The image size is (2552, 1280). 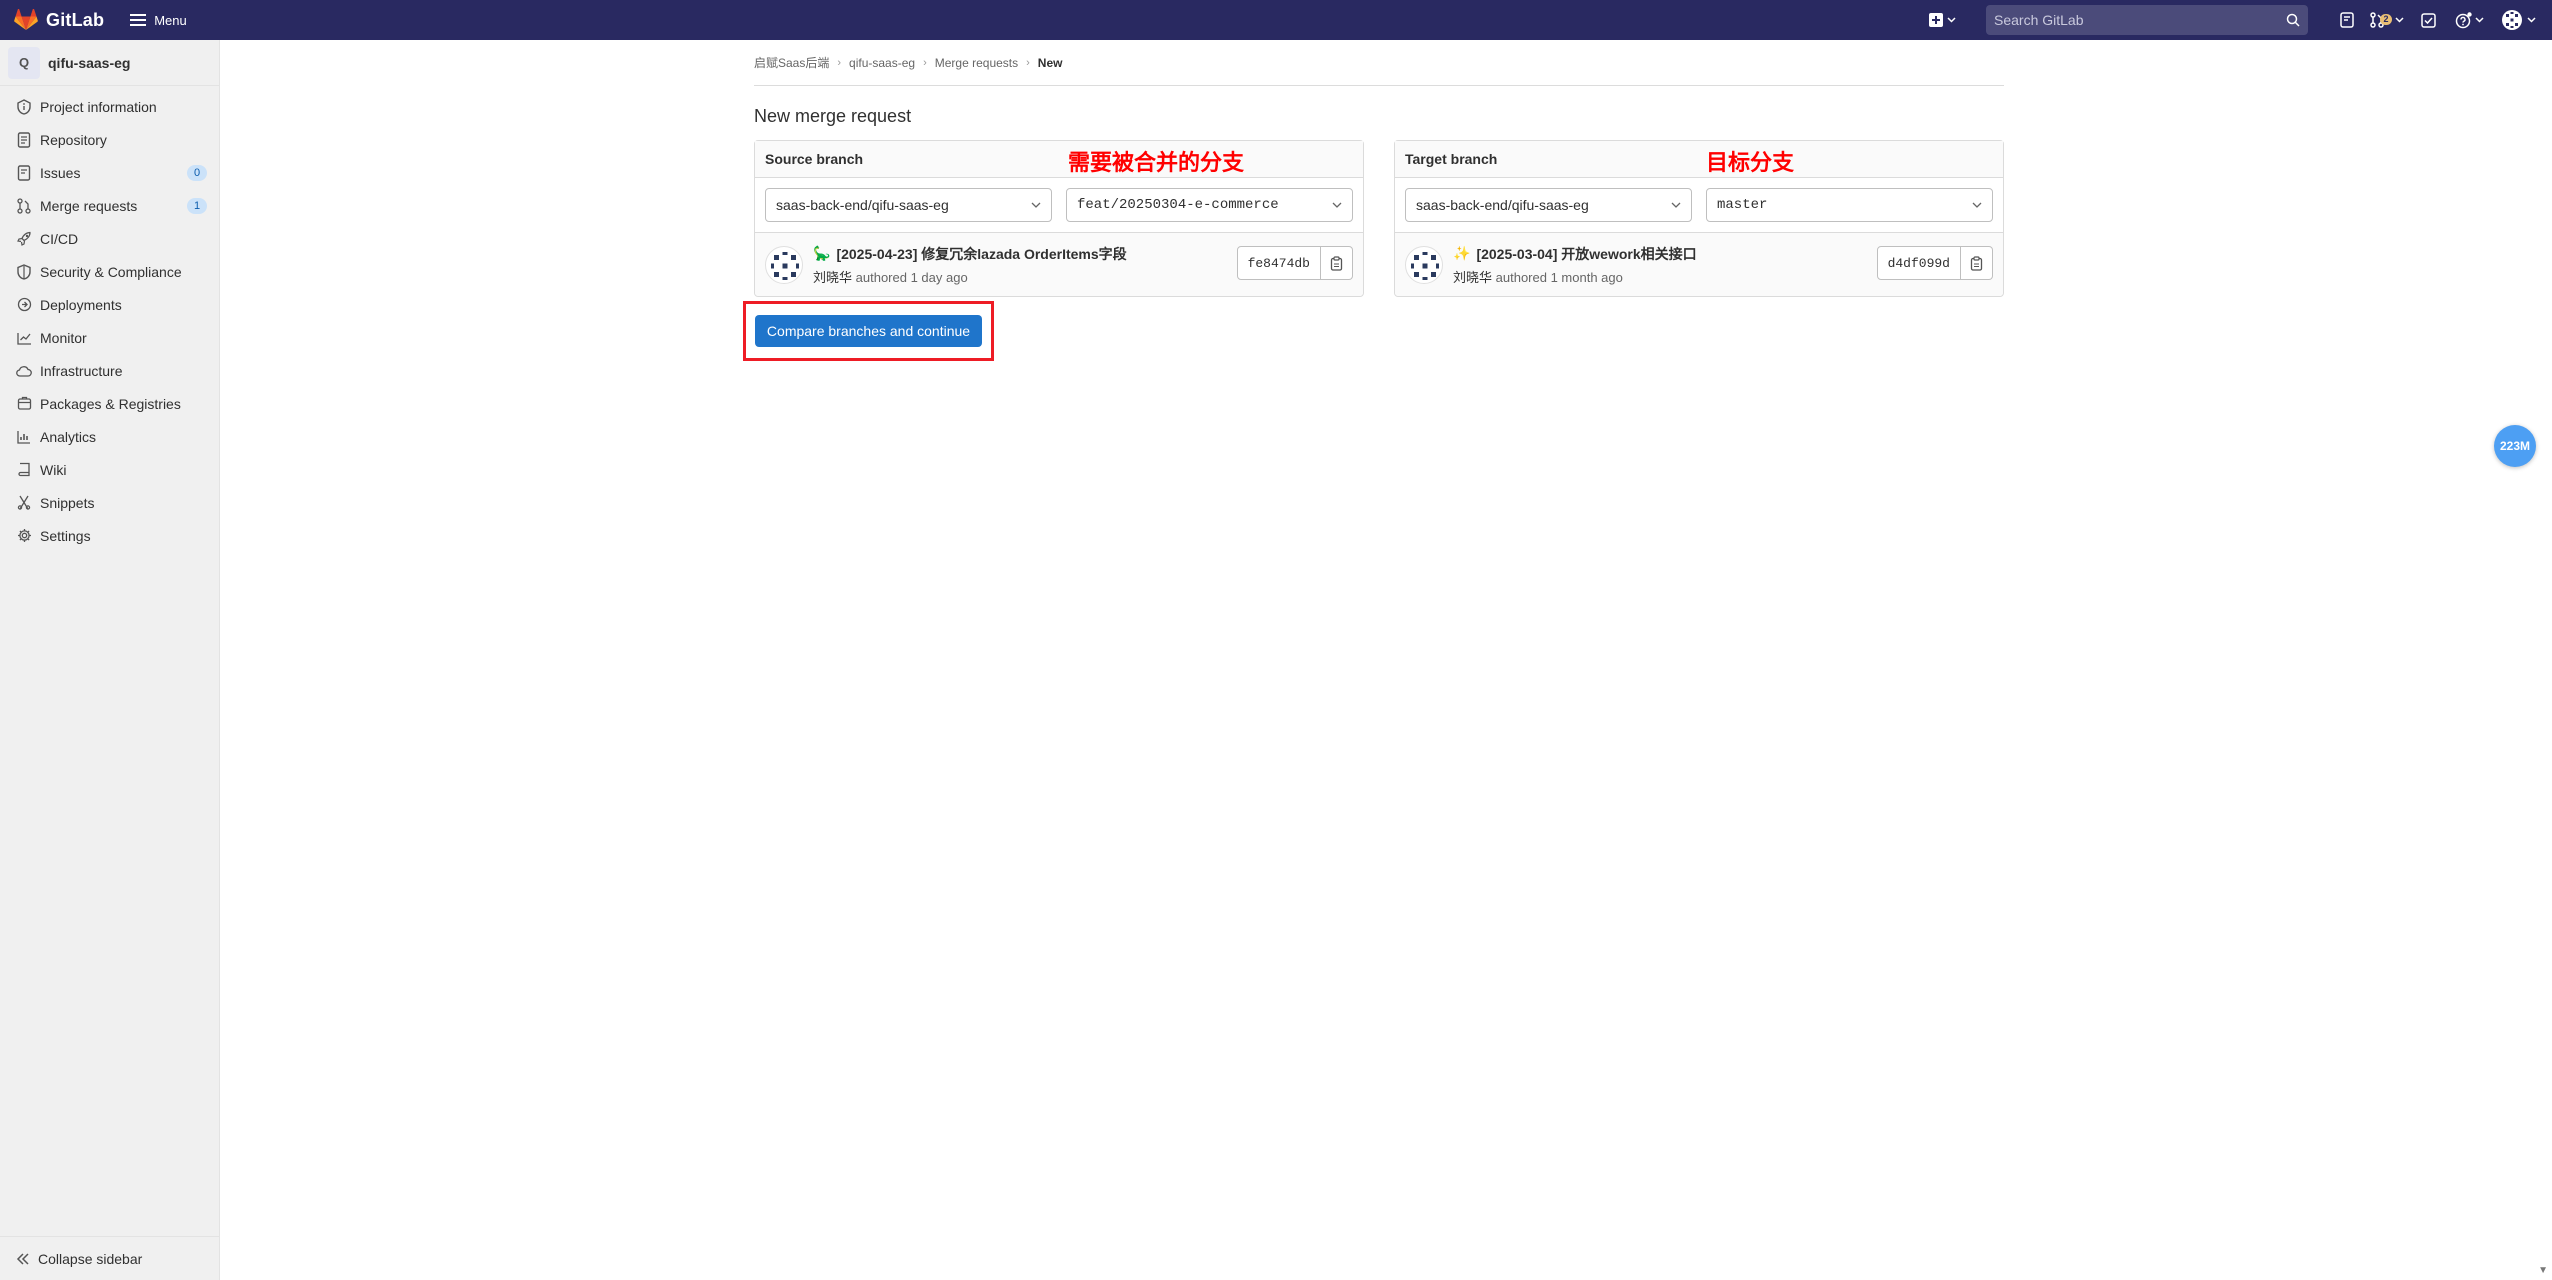 What do you see at coordinates (791, 62) in the screenshot?
I see `breadcrumb-group: 启赋Saas后端` at bounding box center [791, 62].